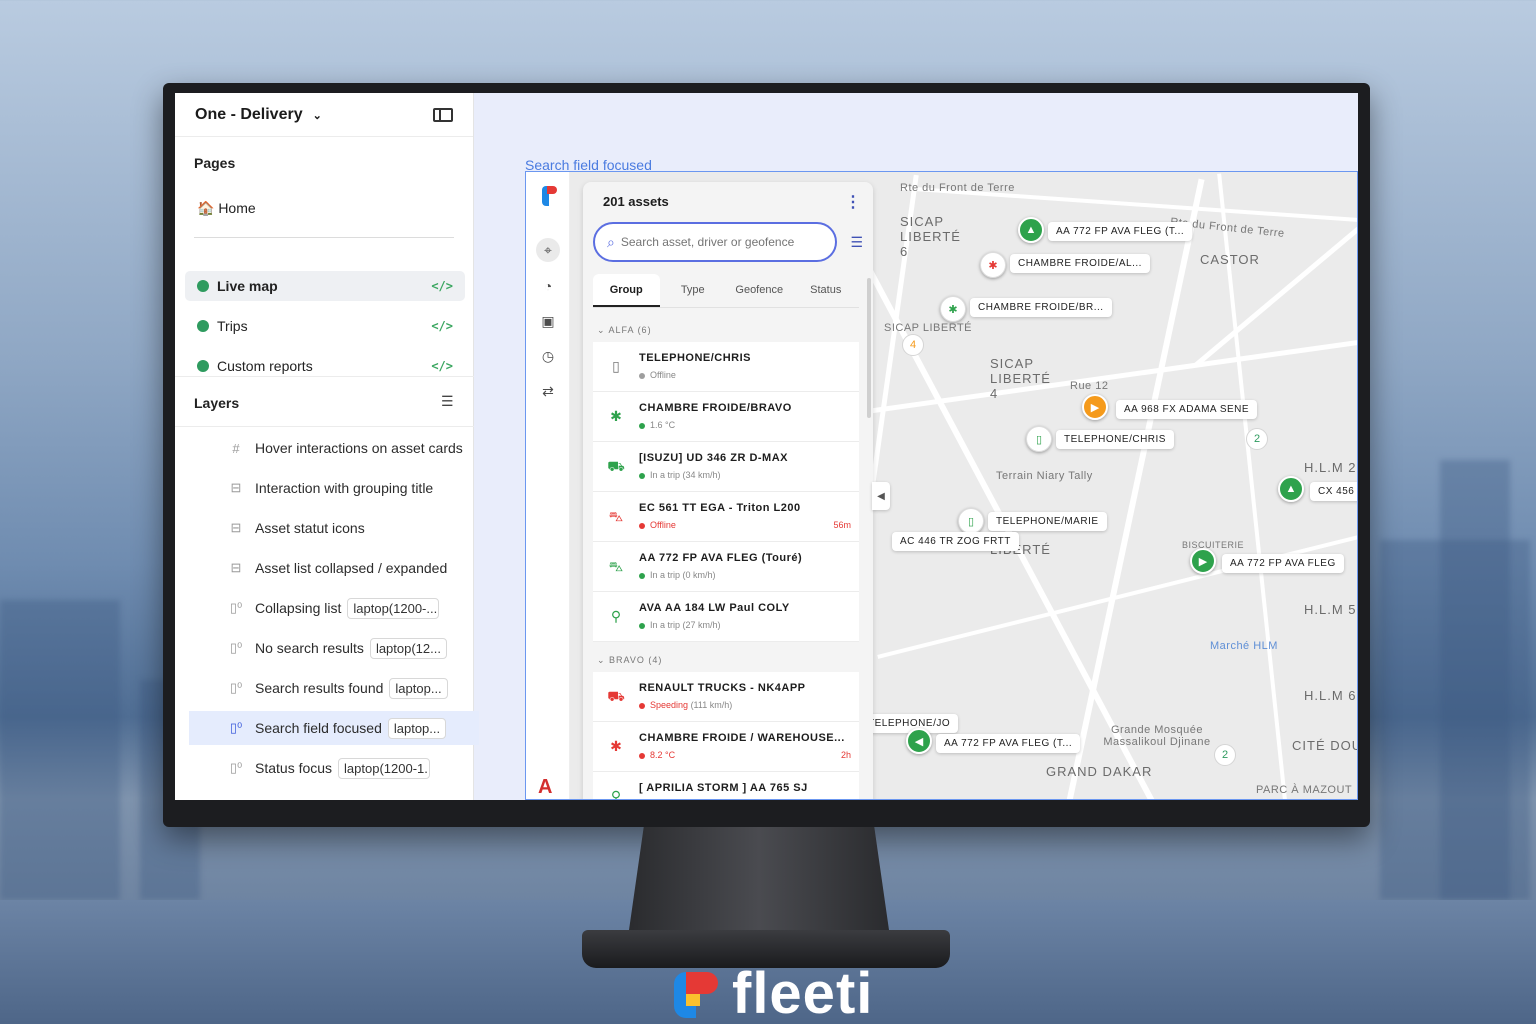 The width and height of the screenshot is (1536, 1024). Describe the element at coordinates (919, 741) in the screenshot. I see `vehicle-marker: ◀` at that location.